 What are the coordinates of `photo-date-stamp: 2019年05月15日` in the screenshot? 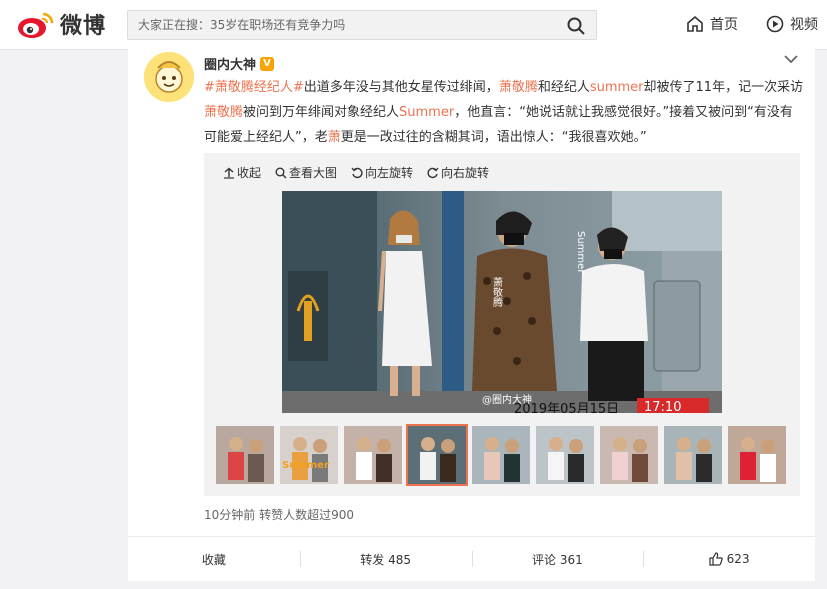 It's located at (566, 407).